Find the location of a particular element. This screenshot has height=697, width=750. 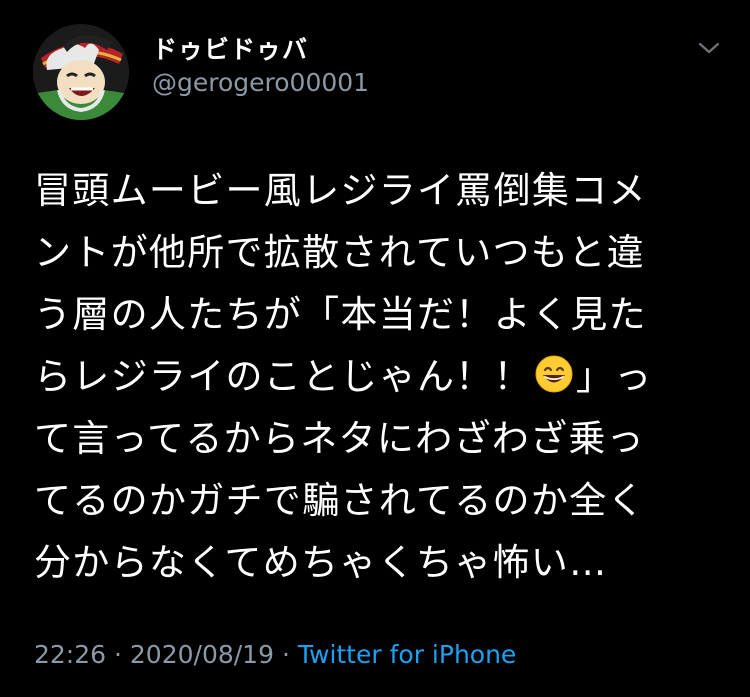

tweet-text-fragment: らレジライのことじゃん！！ is located at coordinates (283, 376).